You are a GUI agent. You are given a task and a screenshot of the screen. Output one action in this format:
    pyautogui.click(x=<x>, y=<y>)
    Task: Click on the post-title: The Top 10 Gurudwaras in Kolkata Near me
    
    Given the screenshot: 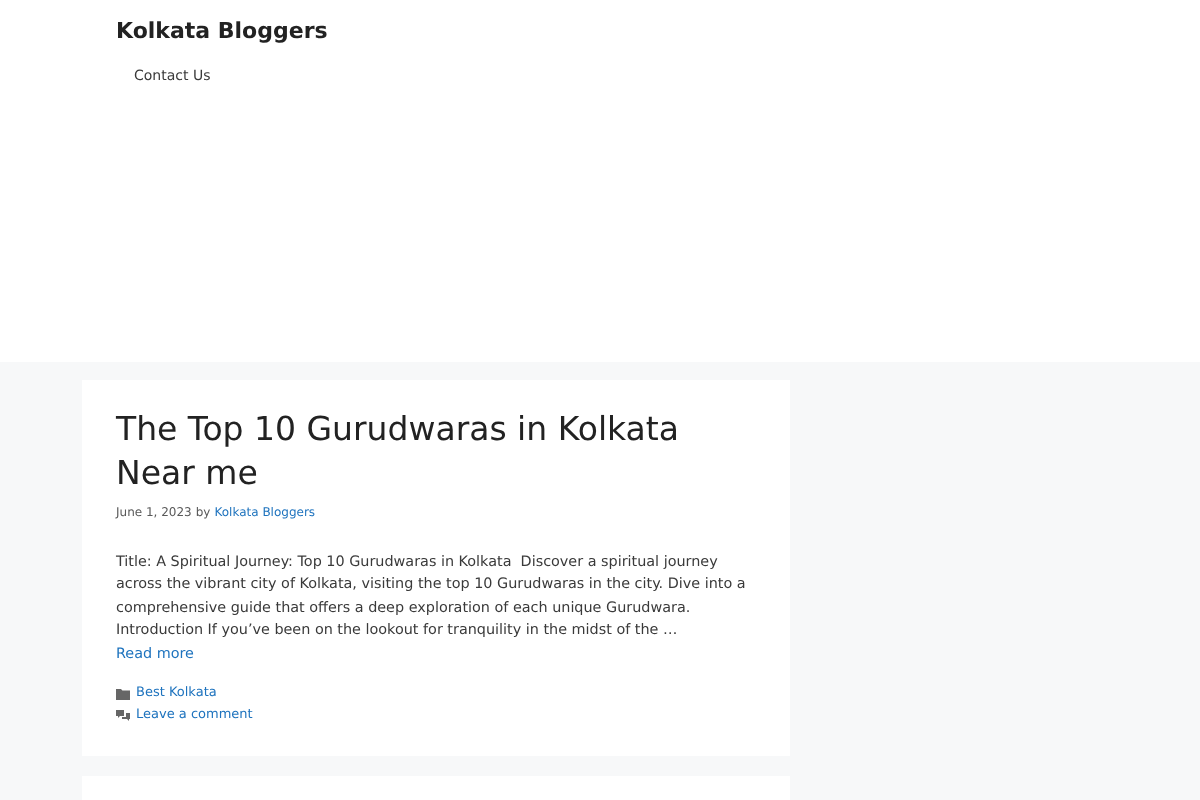 What is the action you would take?
    pyautogui.click(x=436, y=452)
    